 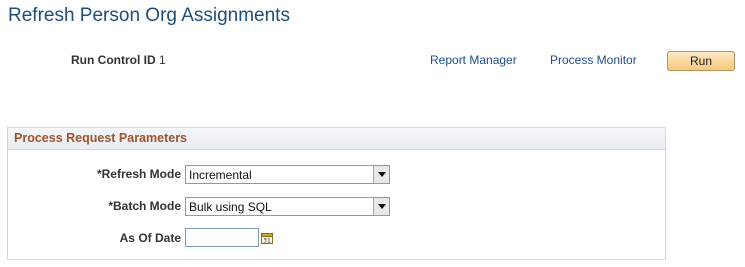 I want to click on group-header: Process Request Parameters, so click(x=336, y=139).